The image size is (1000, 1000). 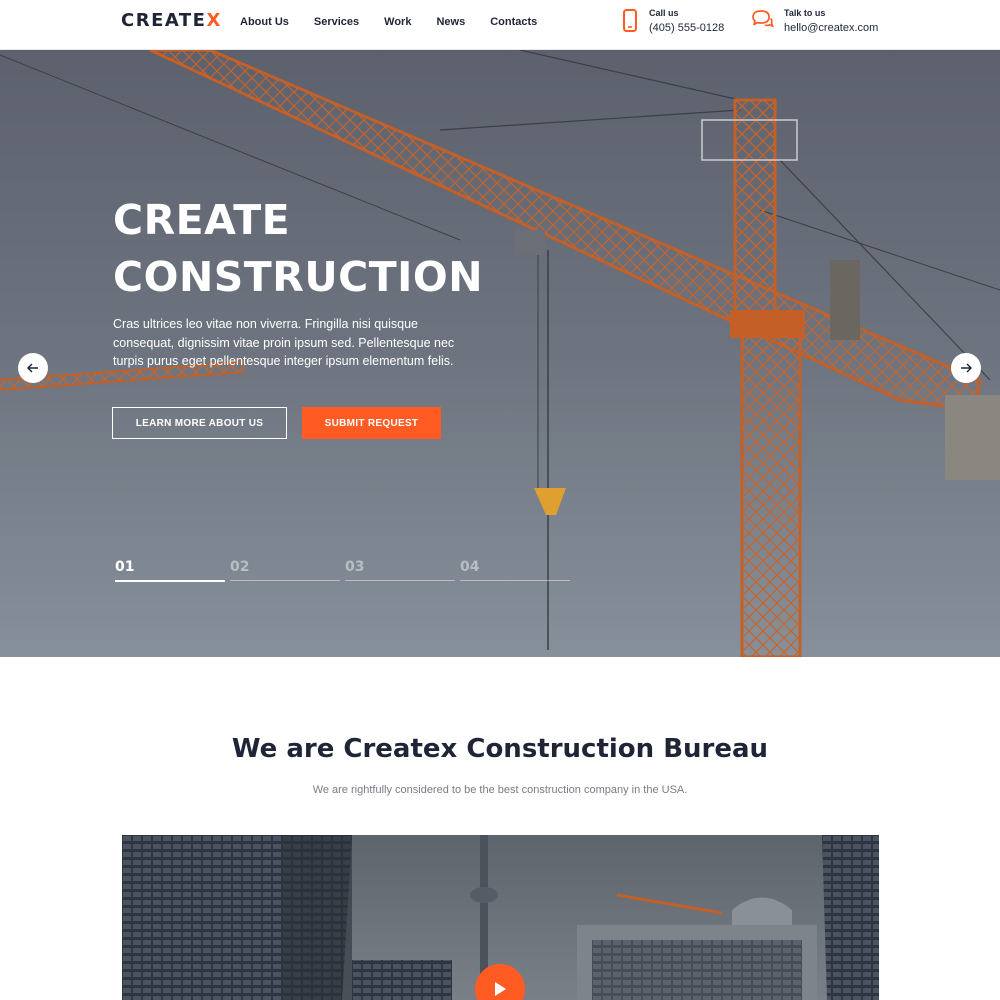 What do you see at coordinates (515, 570) in the screenshot?
I see `slide-indicator-4: 04` at bounding box center [515, 570].